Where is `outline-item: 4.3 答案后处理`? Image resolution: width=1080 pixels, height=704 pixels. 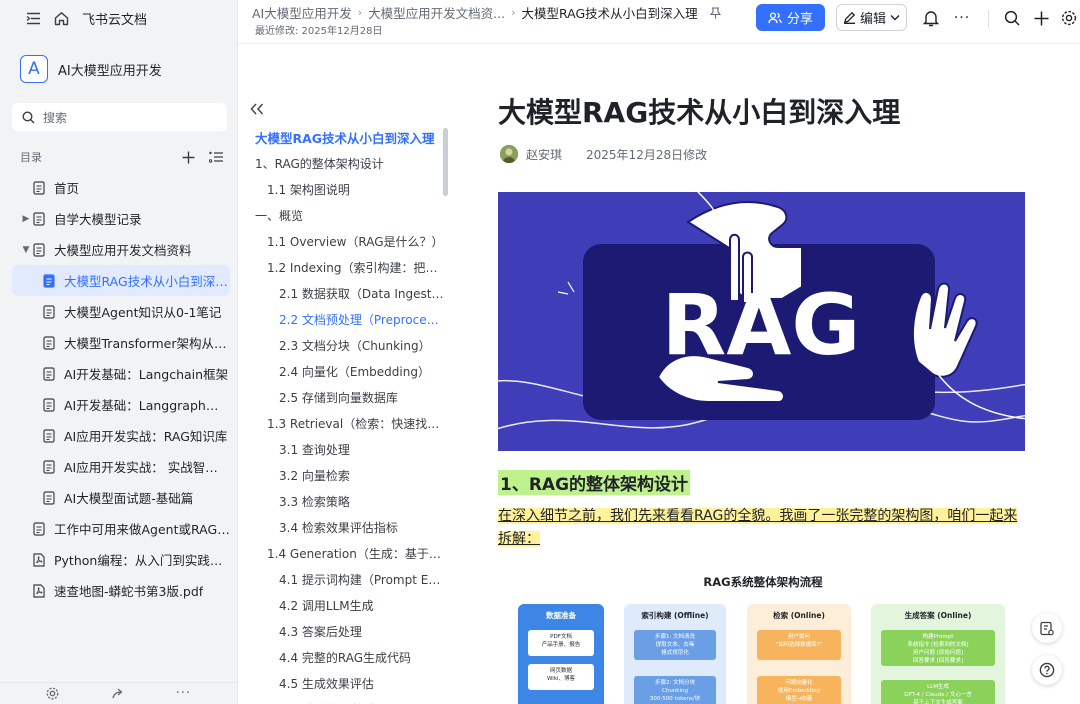
outline-item: 4.3 答案后处理 is located at coordinates (341, 631).